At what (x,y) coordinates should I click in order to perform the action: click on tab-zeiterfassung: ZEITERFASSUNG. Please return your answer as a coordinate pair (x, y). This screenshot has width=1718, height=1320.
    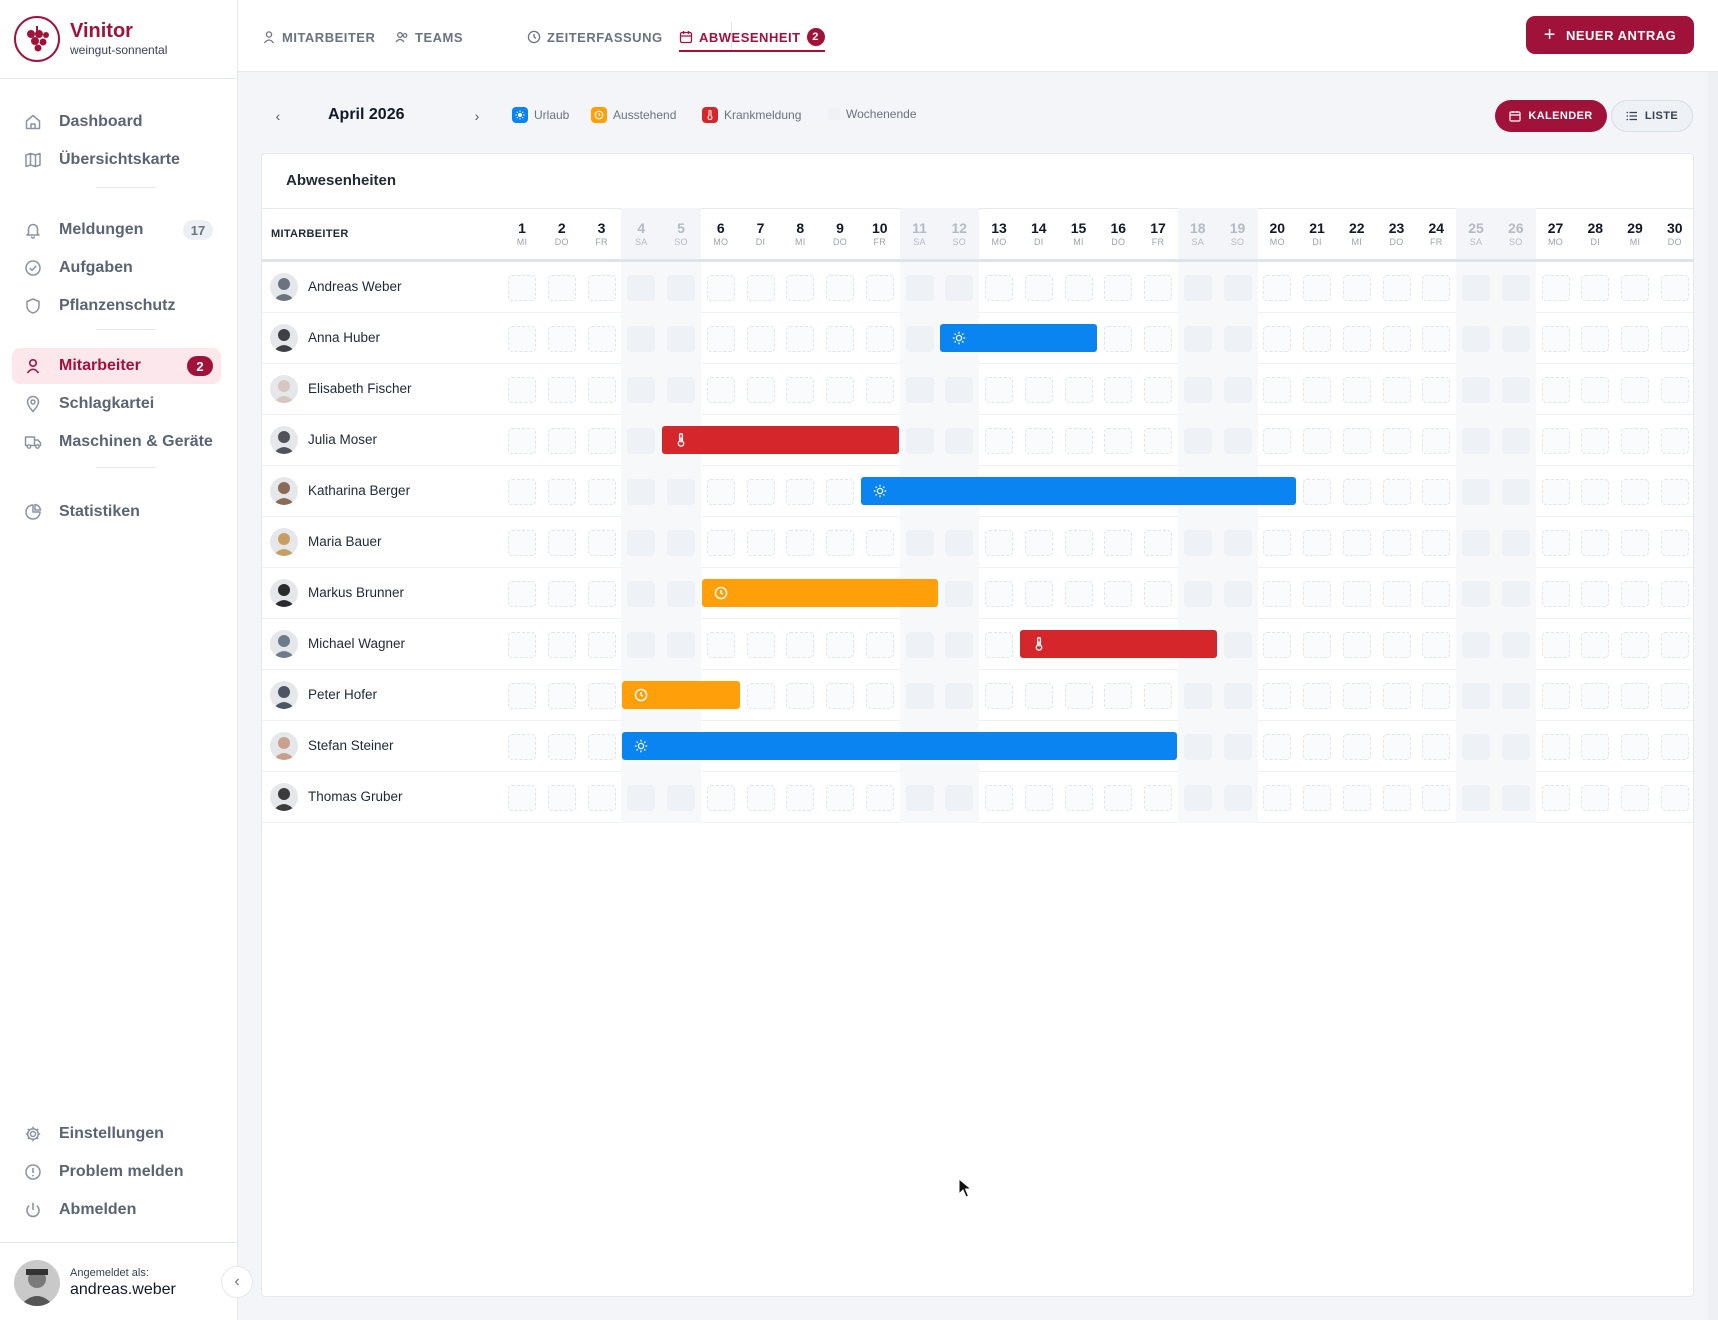
    Looking at the image, I should click on (595, 37).